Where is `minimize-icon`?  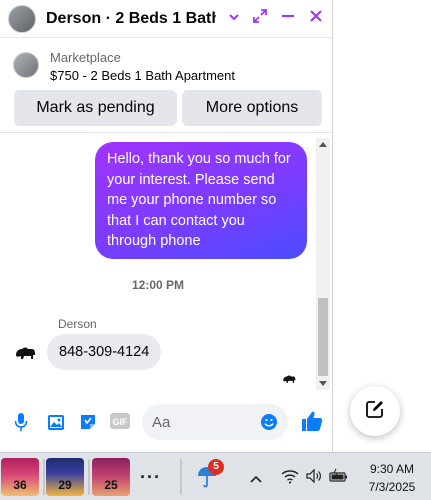 minimize-icon is located at coordinates (288, 18).